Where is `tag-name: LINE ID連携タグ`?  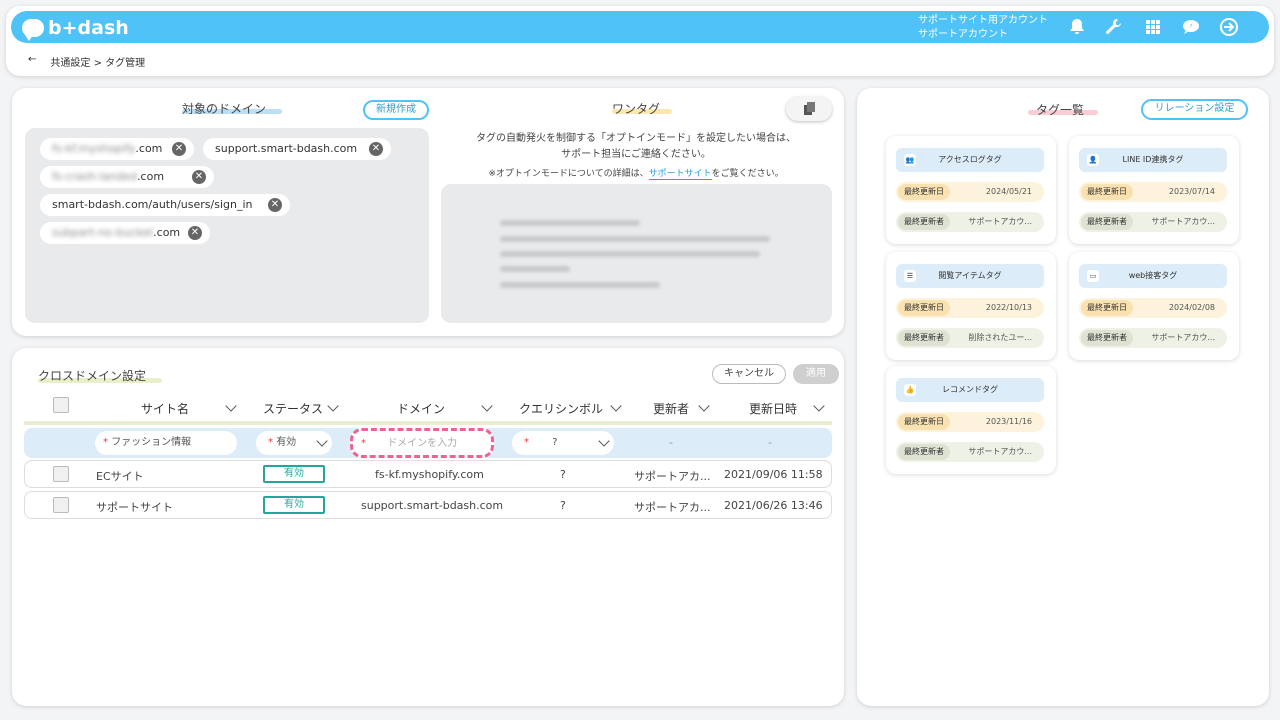 tag-name: LINE ID連携タグ is located at coordinates (1153, 159).